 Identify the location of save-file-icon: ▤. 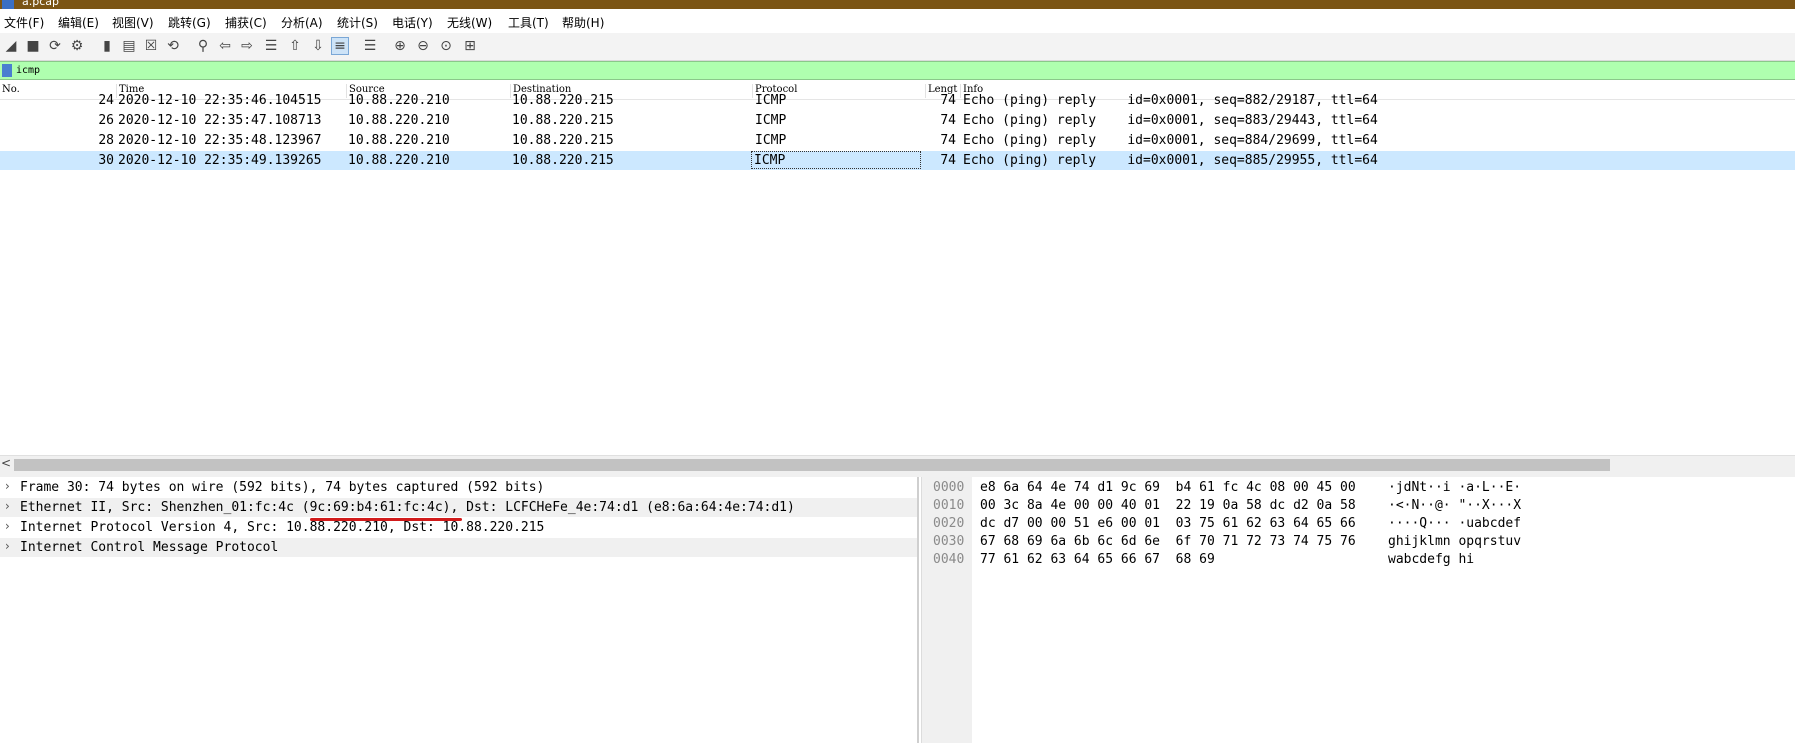
(129, 46).